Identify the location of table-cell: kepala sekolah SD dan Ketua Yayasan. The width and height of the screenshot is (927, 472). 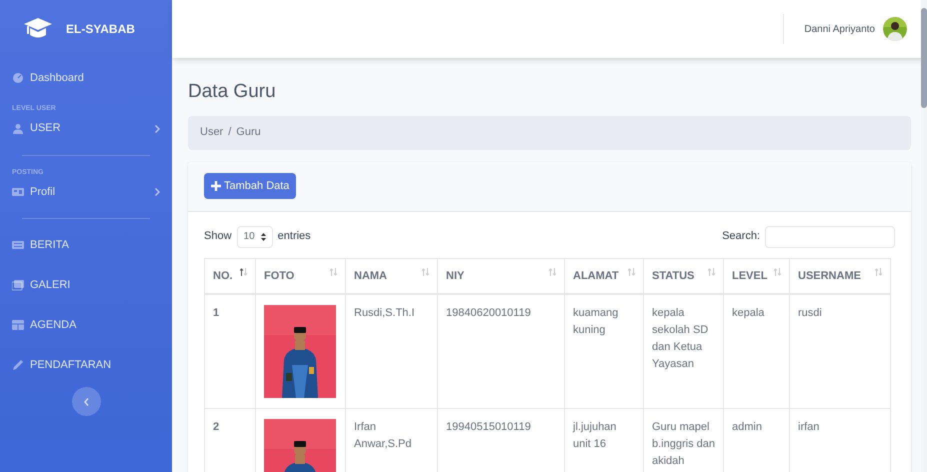
(684, 351).